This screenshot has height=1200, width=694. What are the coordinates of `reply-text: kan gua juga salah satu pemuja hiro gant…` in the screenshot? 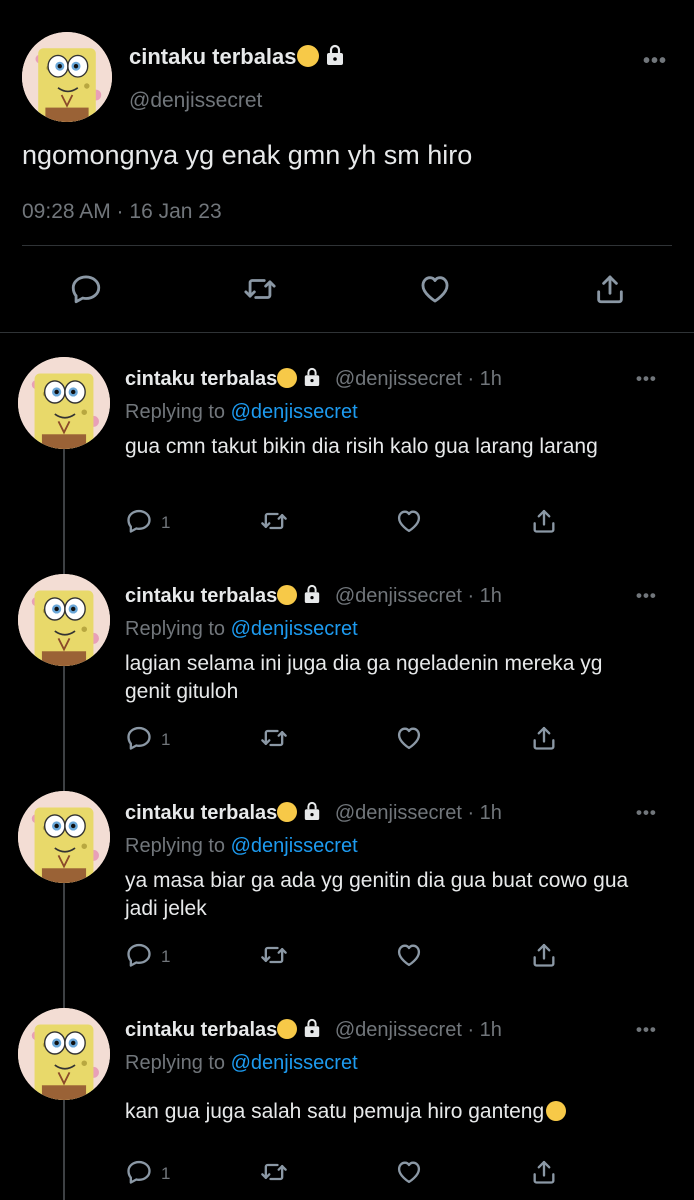 It's located at (385, 1112).